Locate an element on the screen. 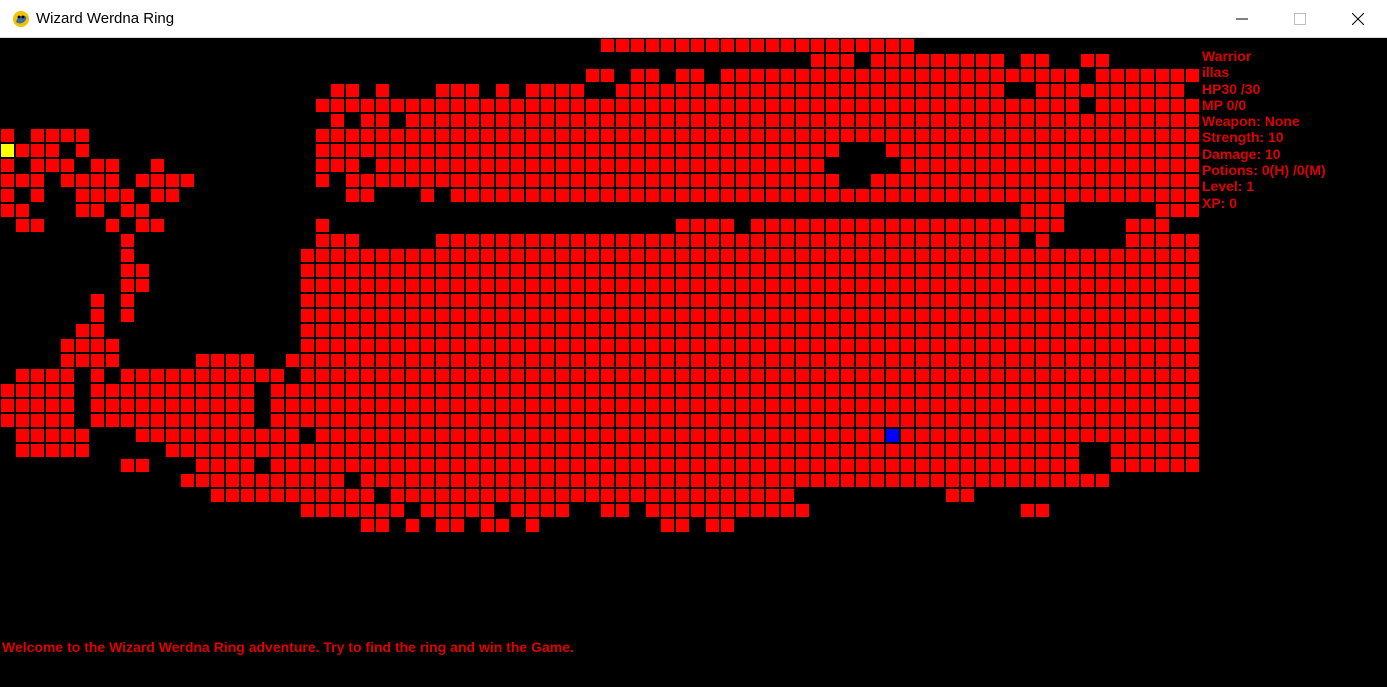 The height and width of the screenshot is (687, 1387). maximize-button is located at coordinates (1300, 19).